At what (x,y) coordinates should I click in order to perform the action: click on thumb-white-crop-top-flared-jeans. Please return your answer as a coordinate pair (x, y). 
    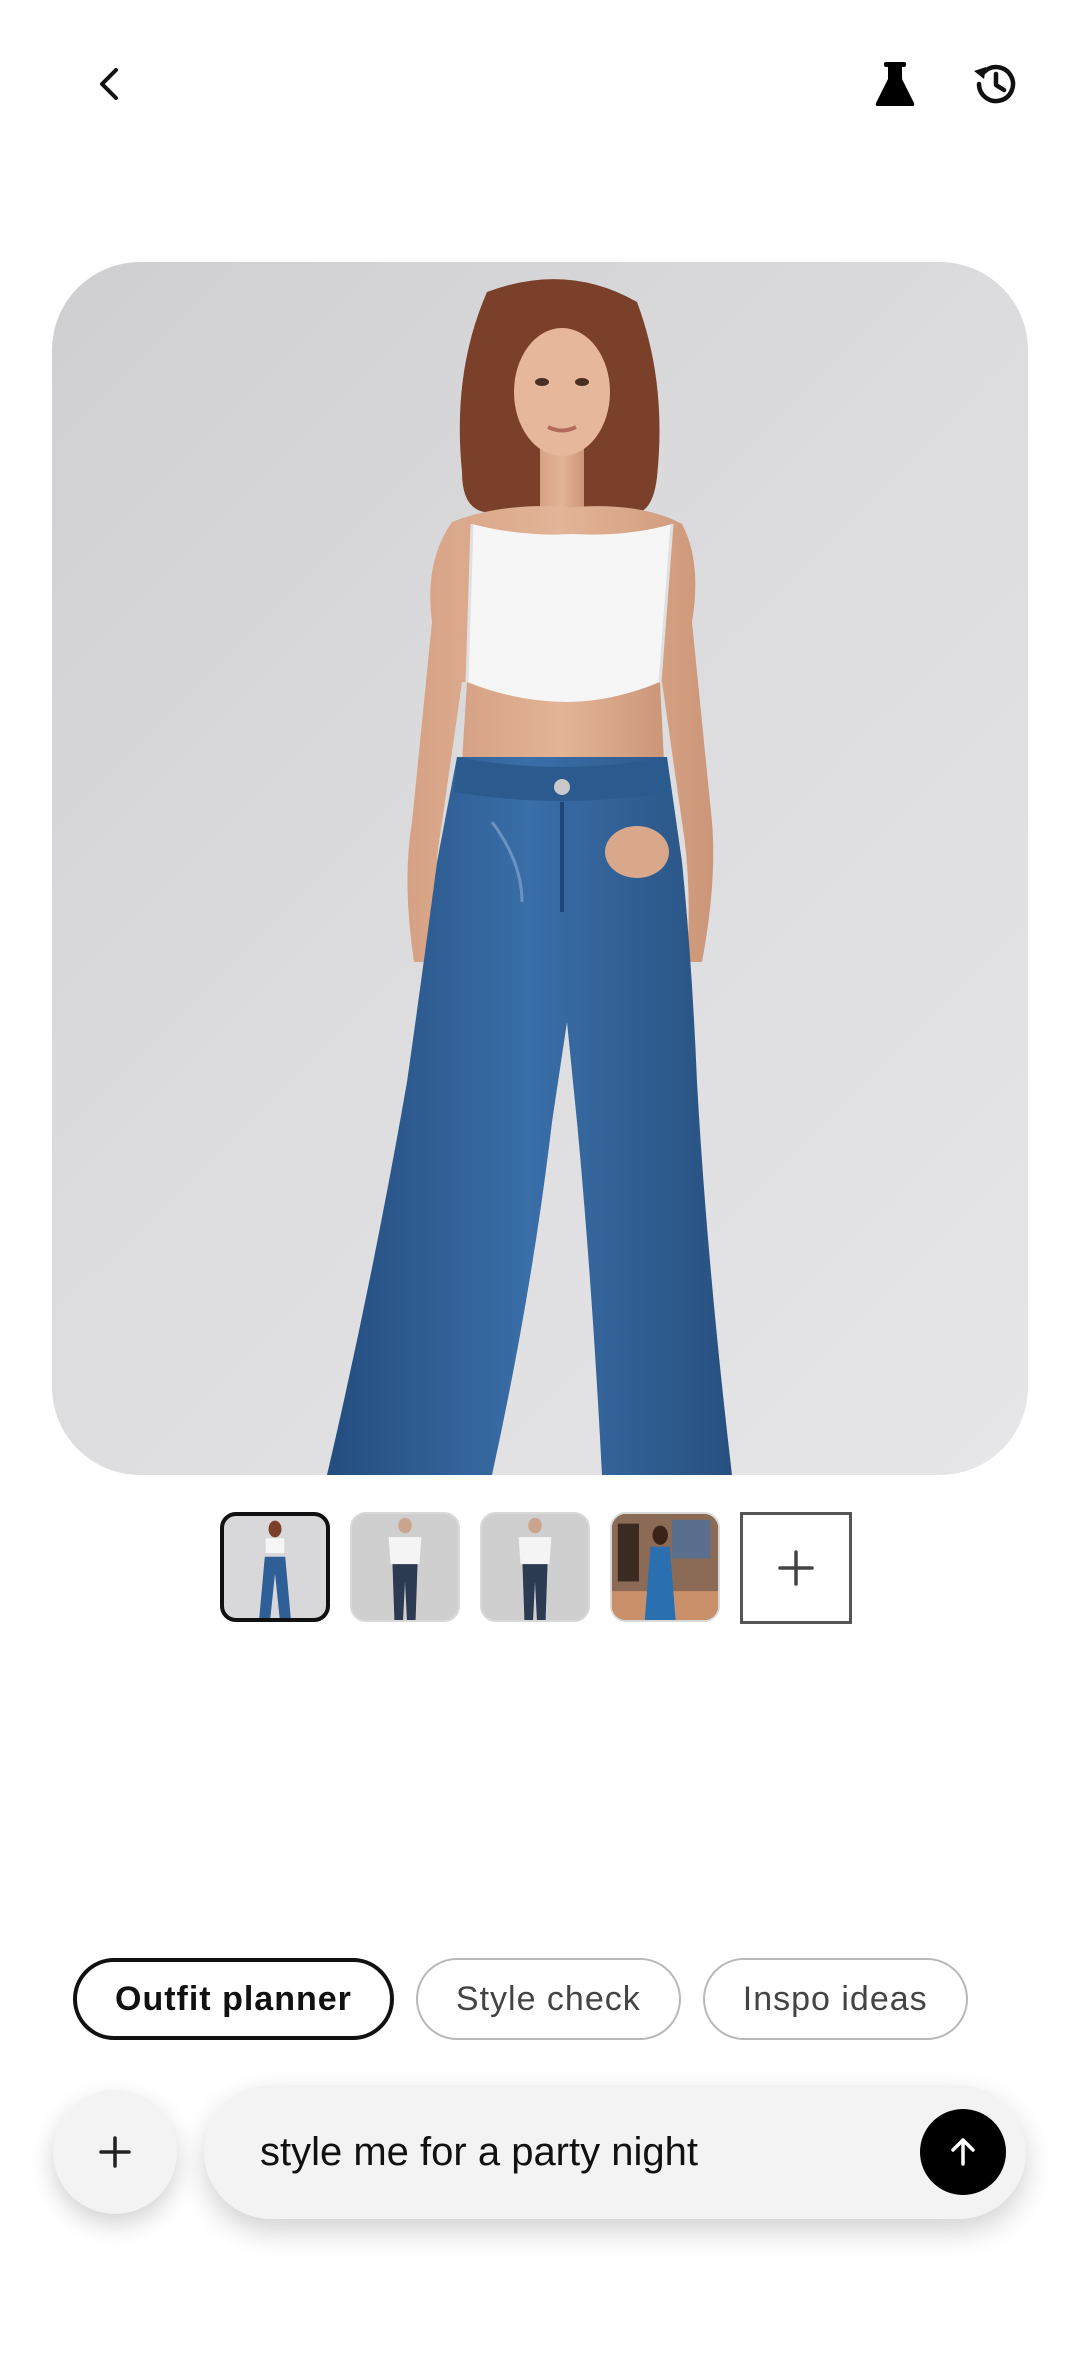
    Looking at the image, I should click on (275, 1567).